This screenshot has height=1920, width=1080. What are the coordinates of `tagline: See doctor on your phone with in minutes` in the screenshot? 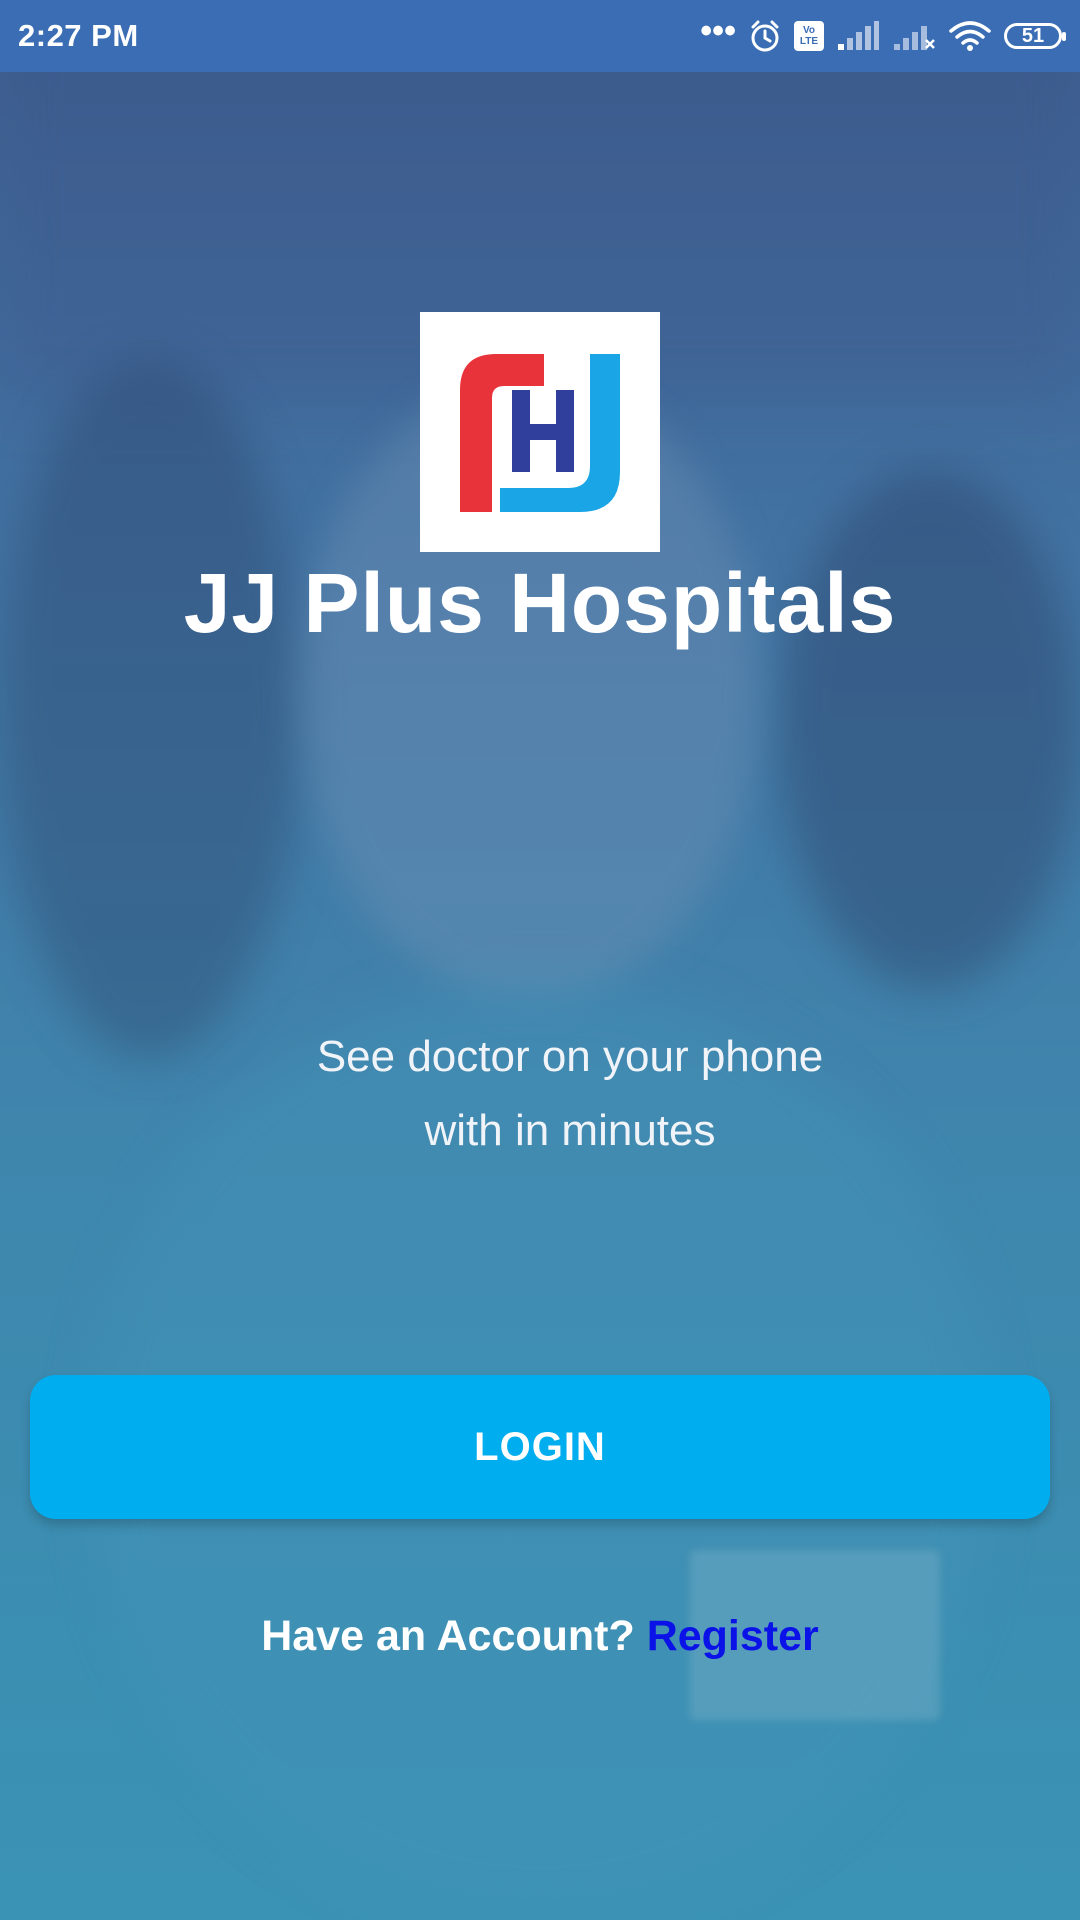 It's located at (570, 1094).